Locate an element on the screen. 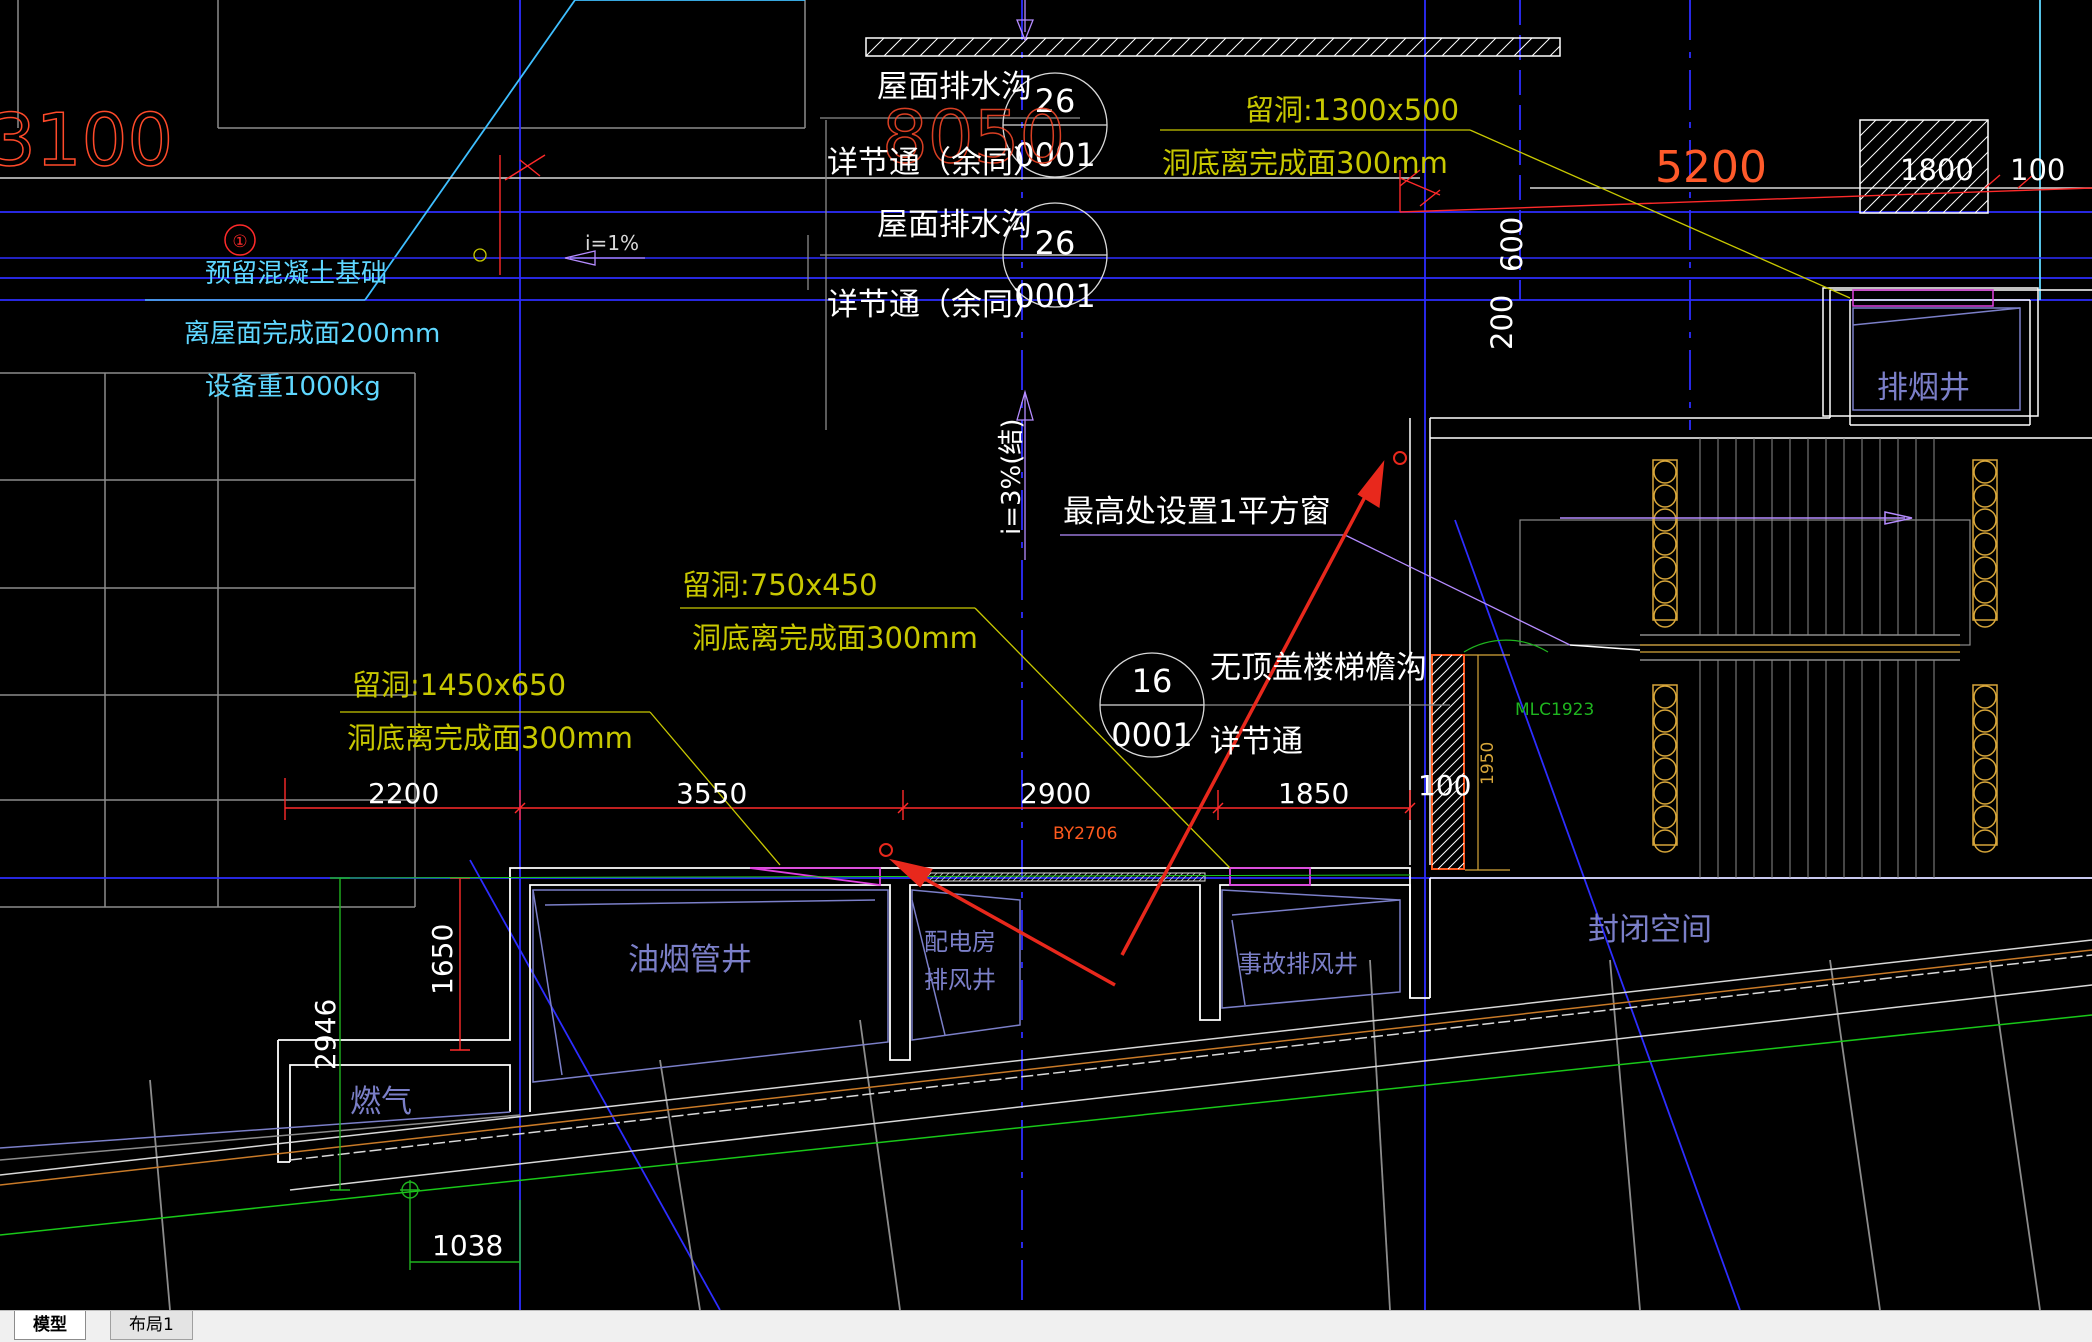 The width and height of the screenshot is (2092, 1342). dim-2946: 2946 is located at coordinates (325, 1034).